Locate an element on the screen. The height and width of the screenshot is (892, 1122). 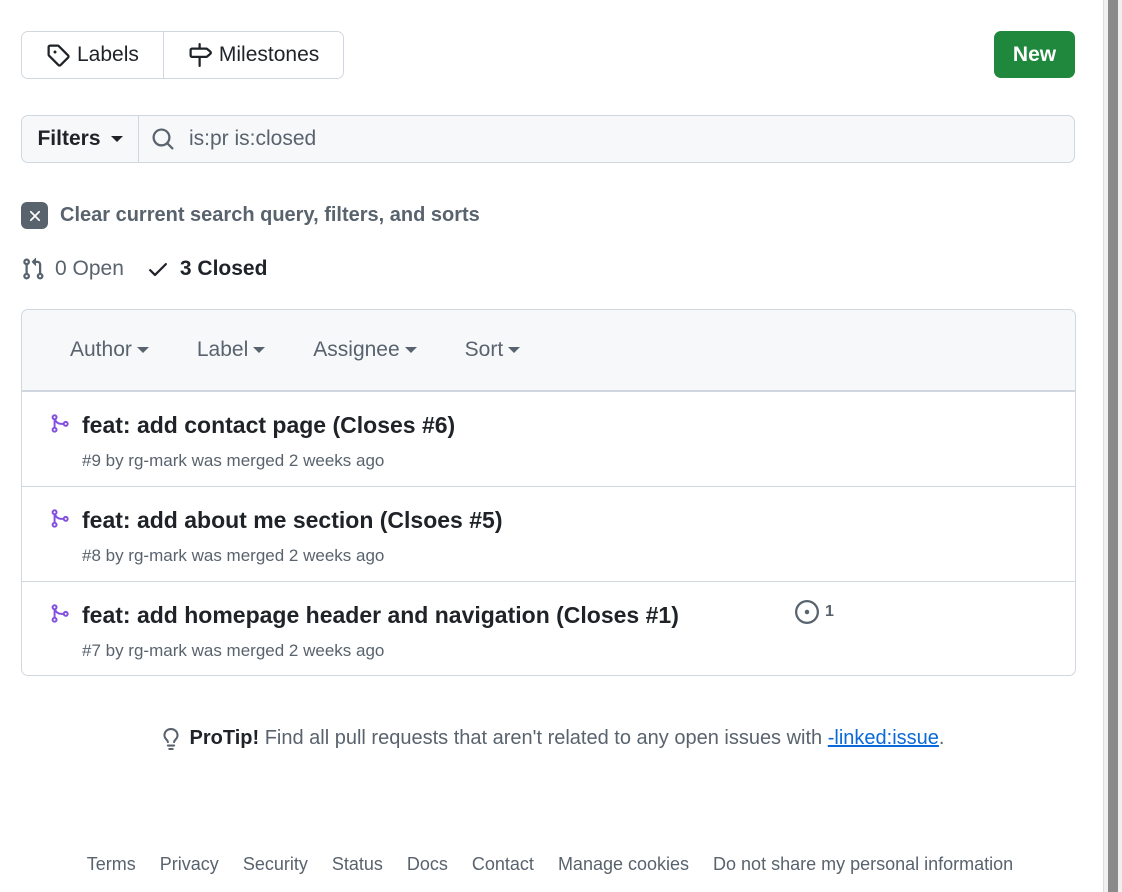
open-tab: 0 Open is located at coordinates (72, 269).